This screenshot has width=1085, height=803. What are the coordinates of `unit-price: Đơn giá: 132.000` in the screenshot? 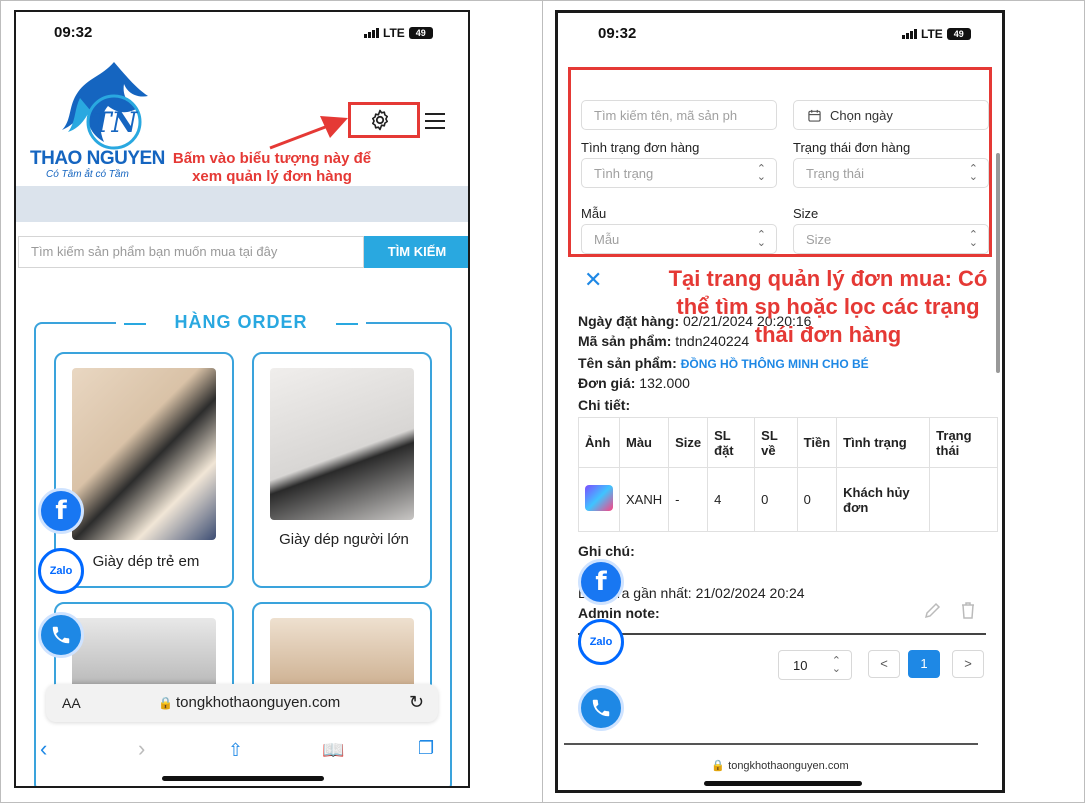 It's located at (634, 383).